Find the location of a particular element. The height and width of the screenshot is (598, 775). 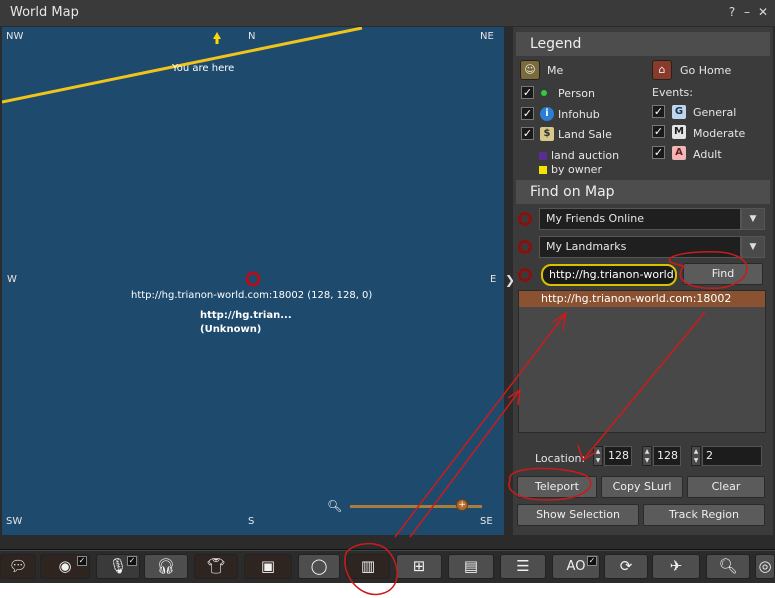

title-bar: World Map ? – ✕ is located at coordinates (387, 13).